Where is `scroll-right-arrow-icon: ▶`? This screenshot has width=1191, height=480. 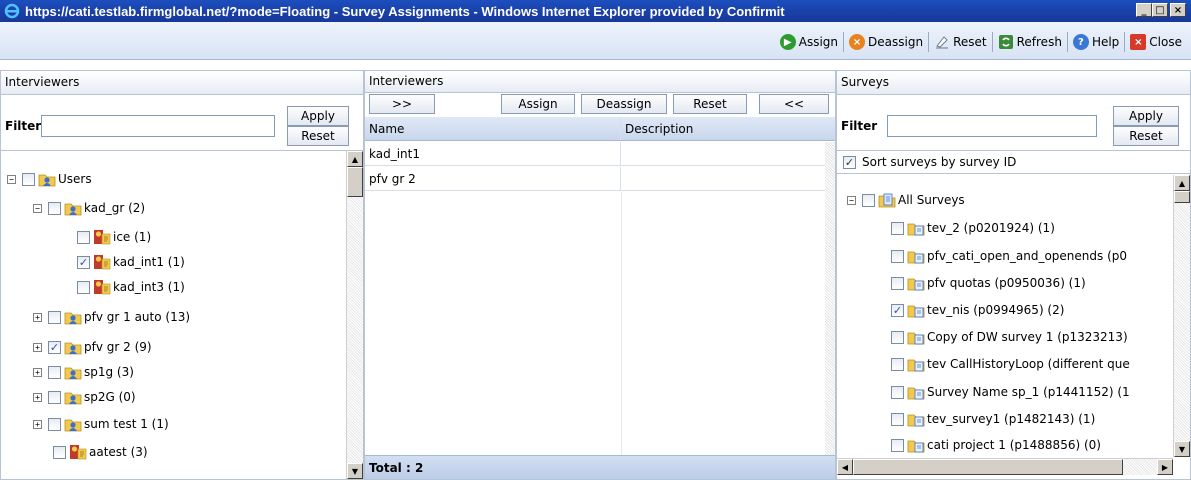 scroll-right-arrow-icon: ▶ is located at coordinates (1165, 467).